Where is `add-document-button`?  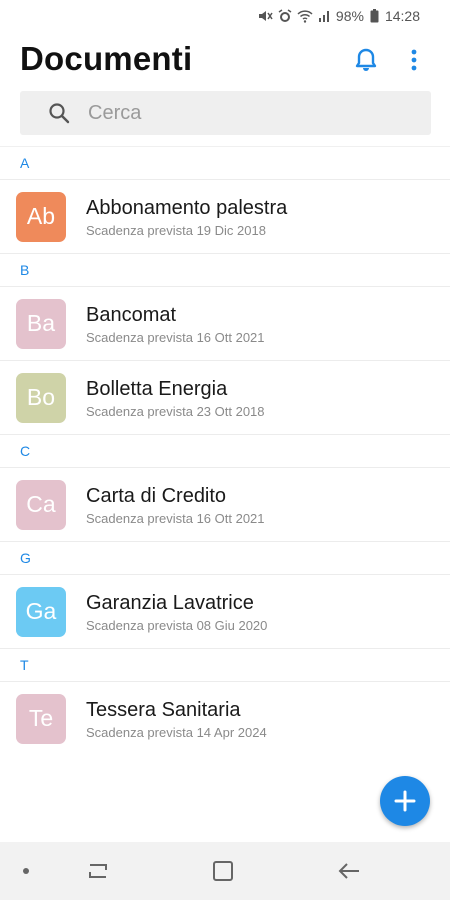 add-document-button is located at coordinates (405, 801).